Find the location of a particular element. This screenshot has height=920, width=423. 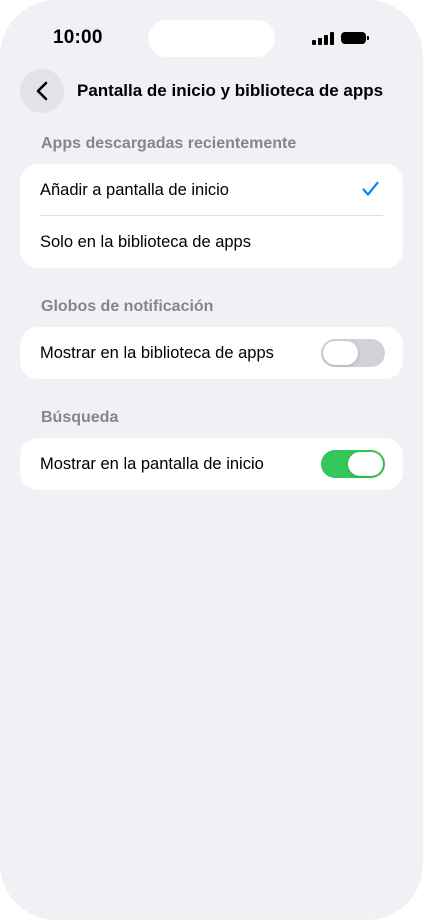

section-header-recent-apps: Apps descargadas recientemente is located at coordinates (169, 143).